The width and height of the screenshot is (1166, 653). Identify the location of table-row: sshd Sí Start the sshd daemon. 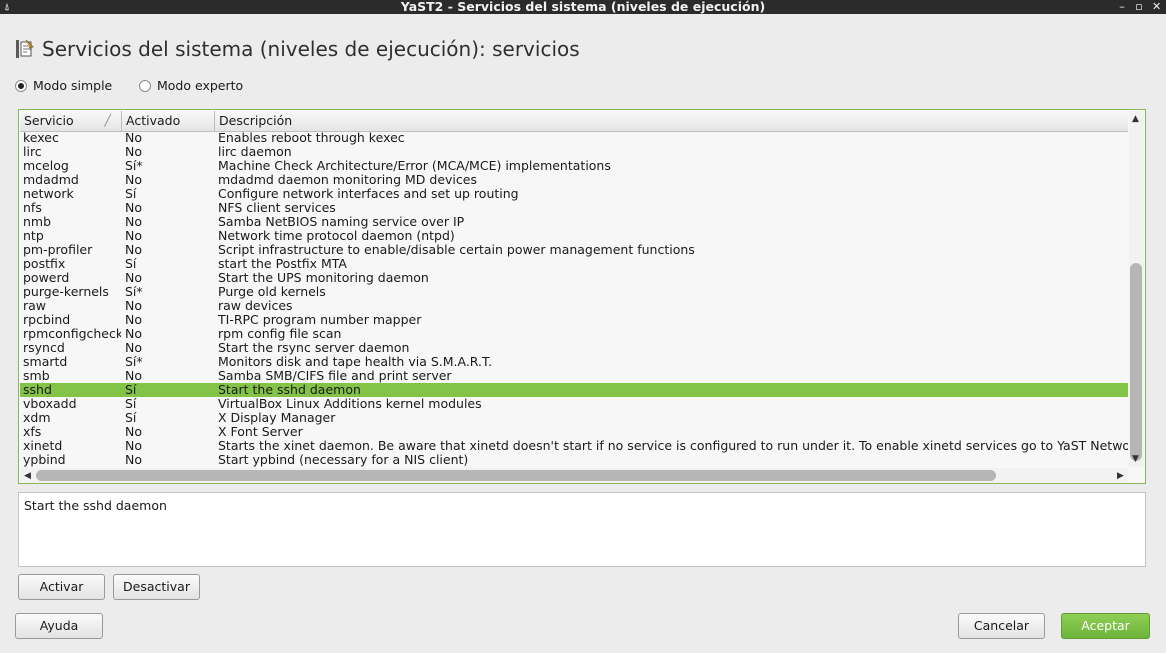
(574, 390).